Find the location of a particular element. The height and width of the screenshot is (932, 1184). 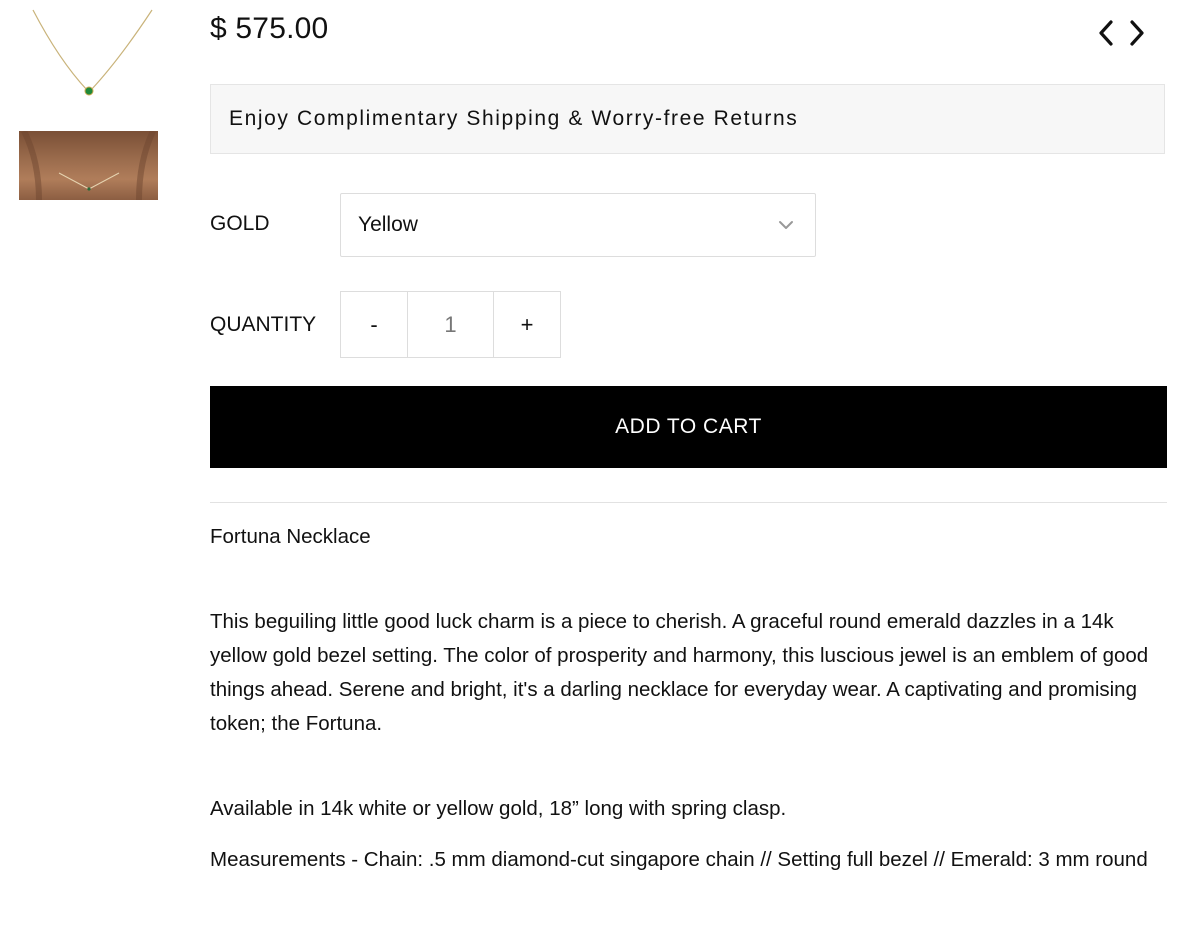

chevron-left-icon is located at coordinates (1106, 33).